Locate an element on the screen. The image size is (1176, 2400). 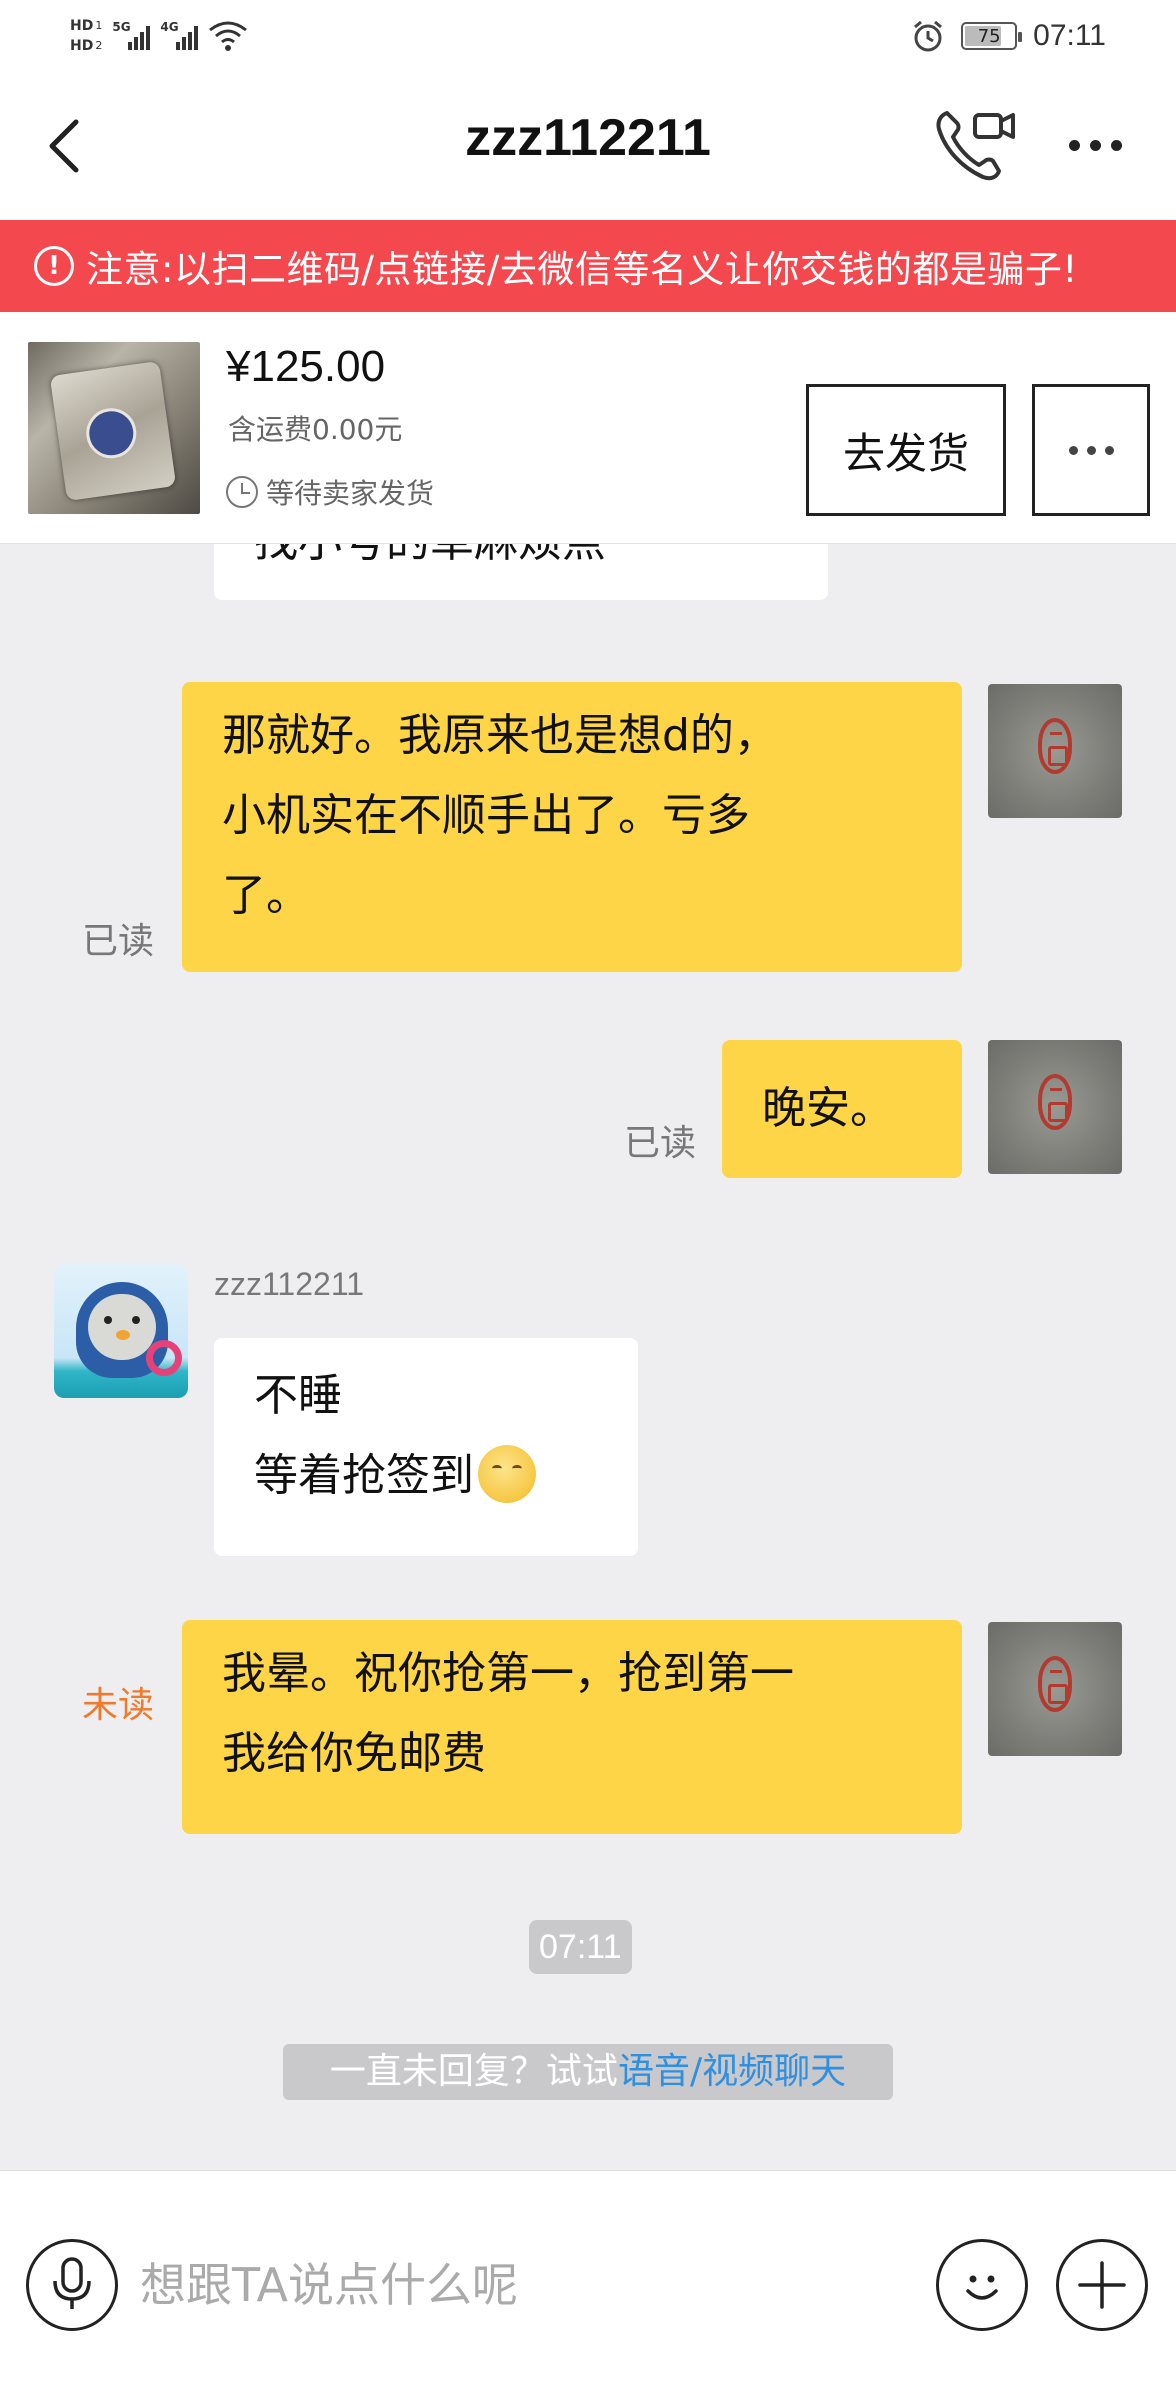
emblem-icon is located at coordinates (111, 433).